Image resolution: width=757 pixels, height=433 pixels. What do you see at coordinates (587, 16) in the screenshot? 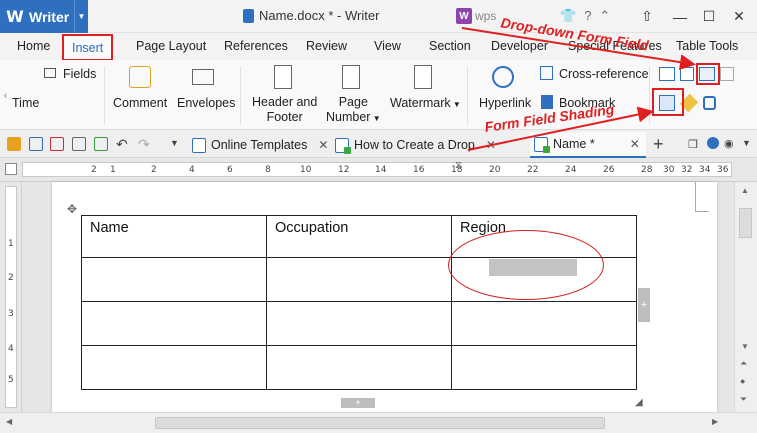
I see `help-icon: ?` at bounding box center [587, 16].